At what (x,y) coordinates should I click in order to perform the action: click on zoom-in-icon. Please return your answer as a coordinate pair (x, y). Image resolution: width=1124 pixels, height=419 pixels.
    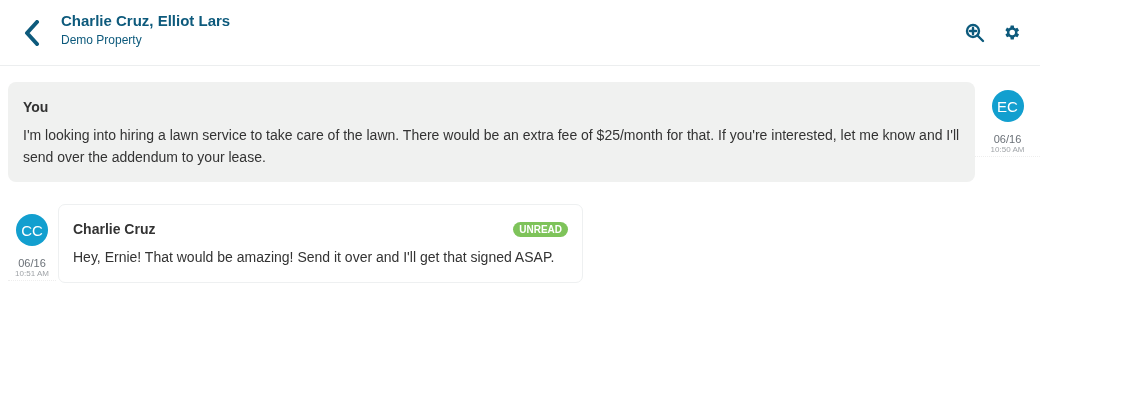
    Looking at the image, I should click on (975, 32).